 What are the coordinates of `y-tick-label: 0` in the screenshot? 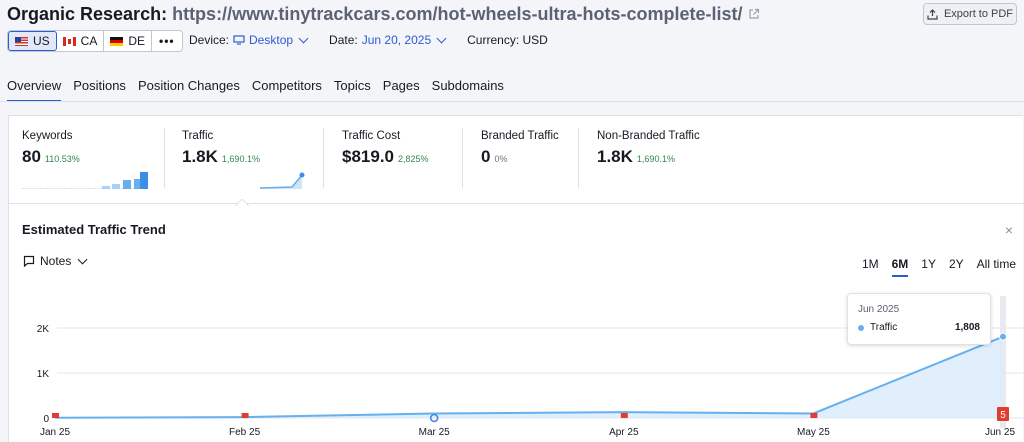 It's located at (46, 419).